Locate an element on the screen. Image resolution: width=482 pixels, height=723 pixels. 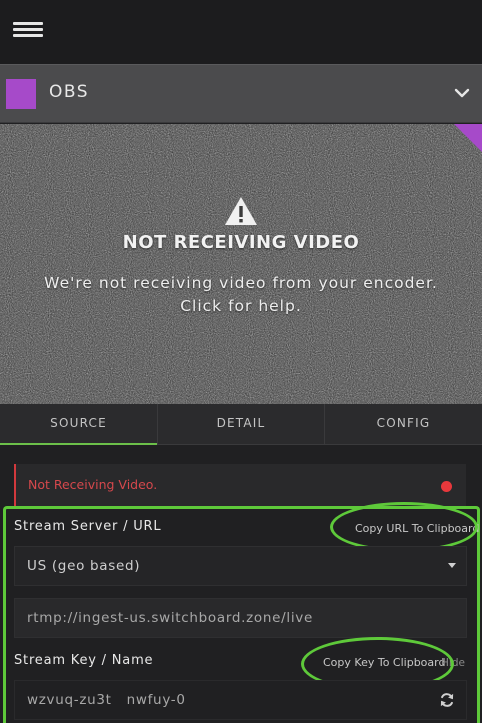
corner-color-marker is located at coordinates (468, 138).